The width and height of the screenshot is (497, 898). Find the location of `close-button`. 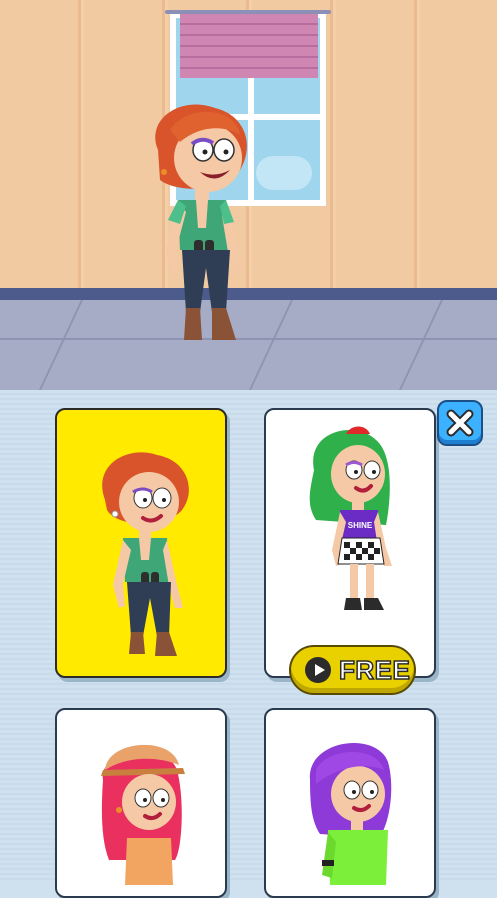

close-button is located at coordinates (460, 423).